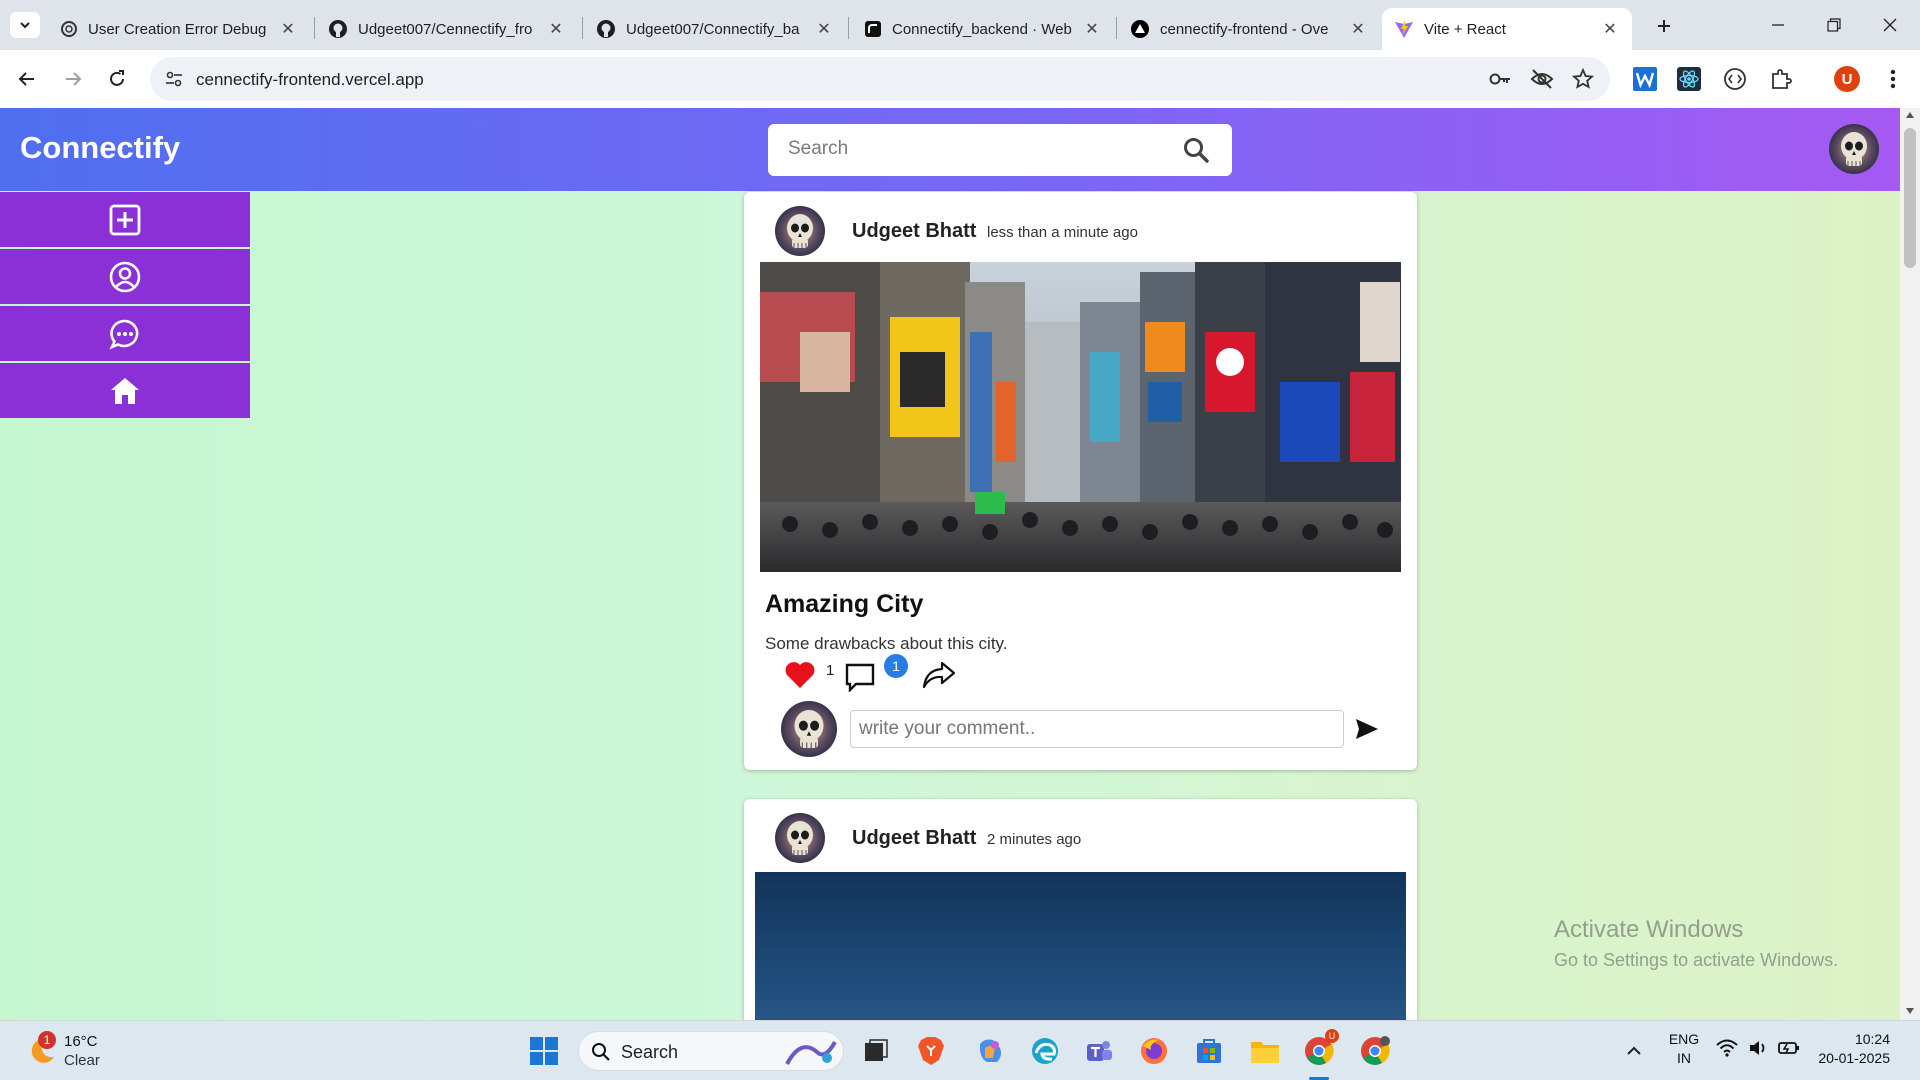 Image resolution: width=1920 pixels, height=1080 pixels. Describe the element at coordinates (1689, 79) in the screenshot. I see `extension-react-button` at that location.